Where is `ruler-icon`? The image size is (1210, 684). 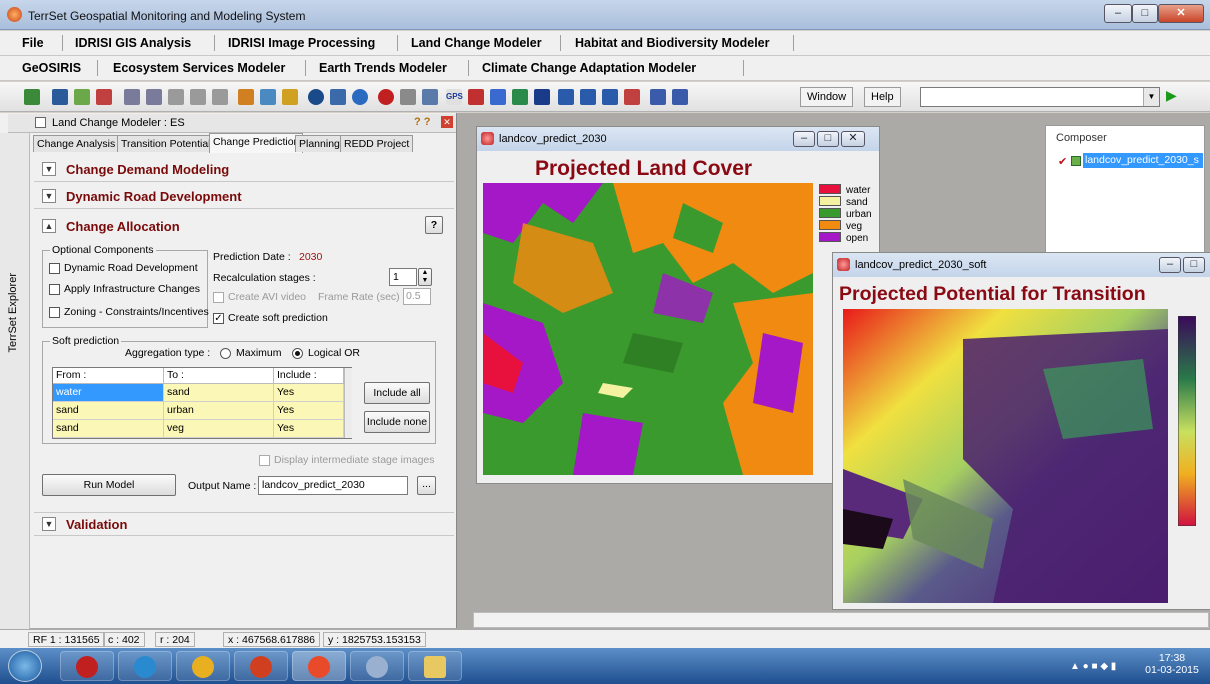
ruler-icon is located at coordinates (338, 97).